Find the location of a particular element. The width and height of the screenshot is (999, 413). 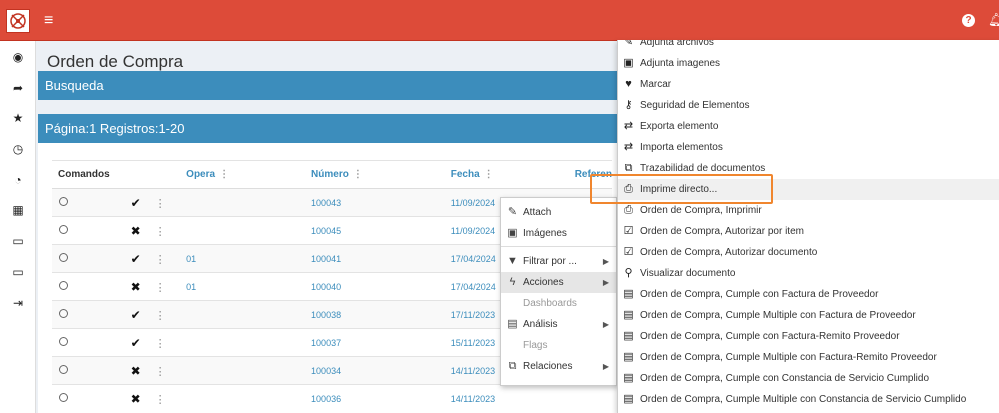

status-icon: ✖ is located at coordinates (135, 370).